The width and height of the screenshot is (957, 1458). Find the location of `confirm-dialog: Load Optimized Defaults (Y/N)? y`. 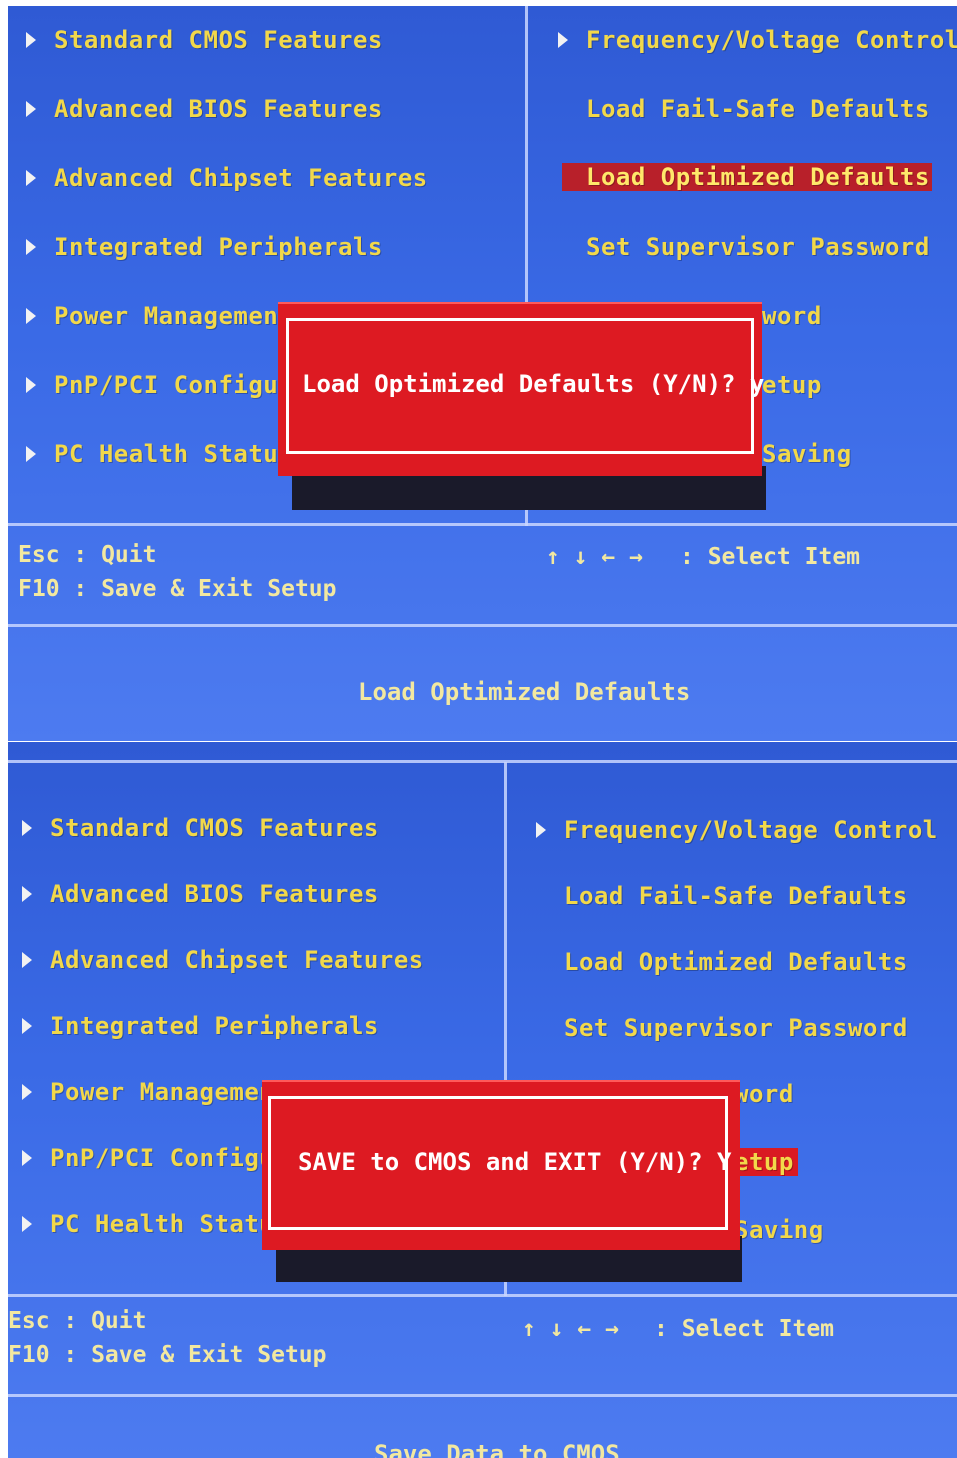

confirm-dialog: Load Optimized Defaults (Y/N)? y is located at coordinates (521, 389).